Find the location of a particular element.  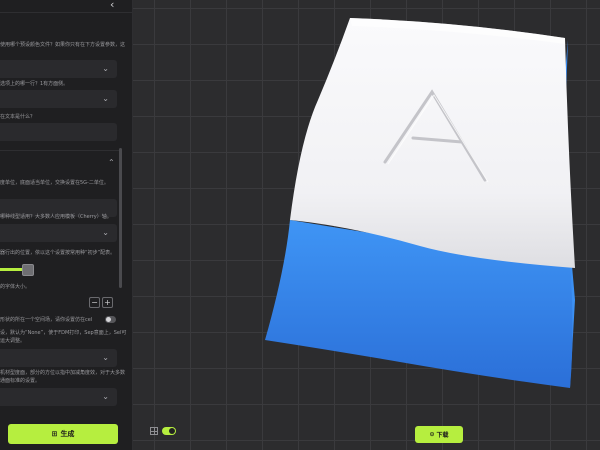

grid-toggle is located at coordinates (169, 431).